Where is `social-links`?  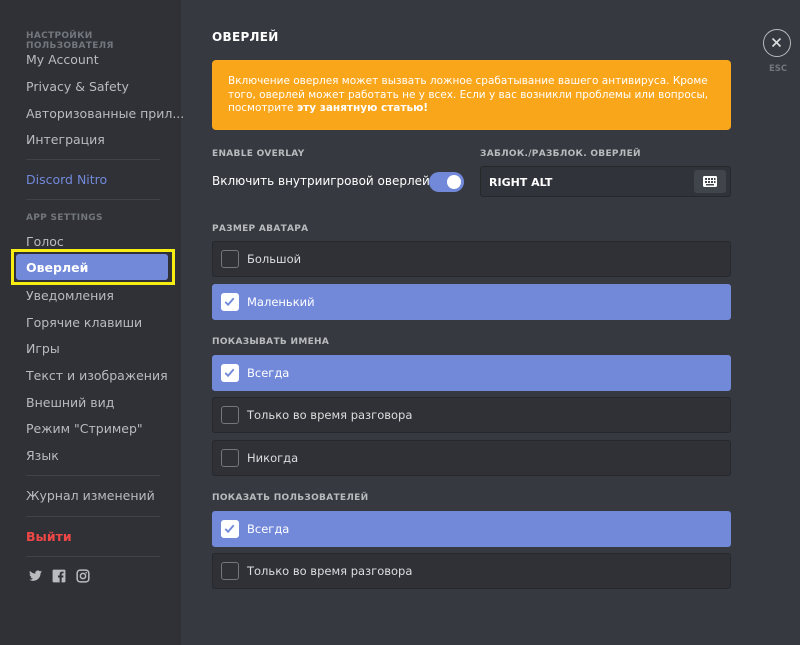
social-links is located at coordinates (59, 575).